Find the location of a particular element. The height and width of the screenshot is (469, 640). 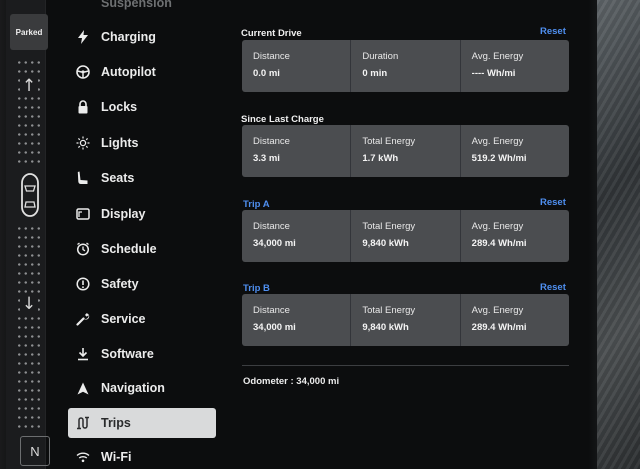

sidebar-item-suspension: Suspension is located at coordinates (142, 9).